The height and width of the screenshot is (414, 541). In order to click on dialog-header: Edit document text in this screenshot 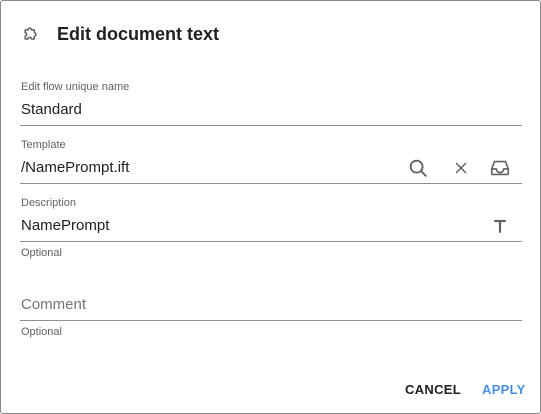, I will do `click(120, 34)`.